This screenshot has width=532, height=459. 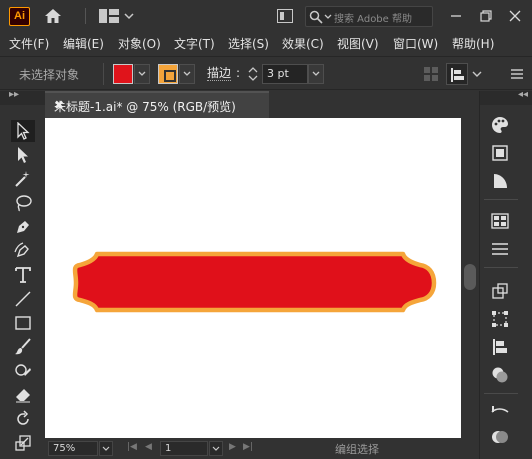 What do you see at coordinates (187, 74) in the screenshot?
I see `stroke-dropdown-button` at bounding box center [187, 74].